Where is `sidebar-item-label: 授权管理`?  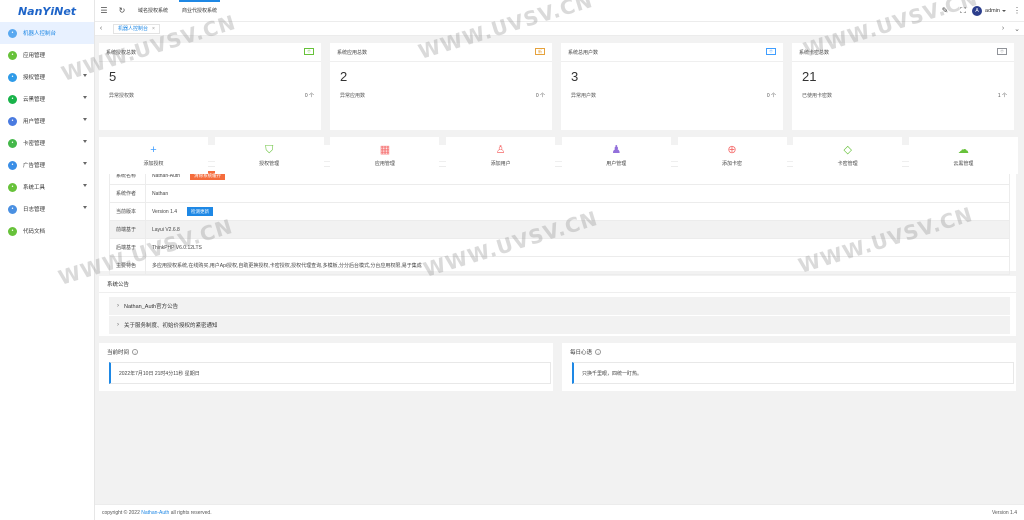 sidebar-item-label: 授权管理 is located at coordinates (34, 78).